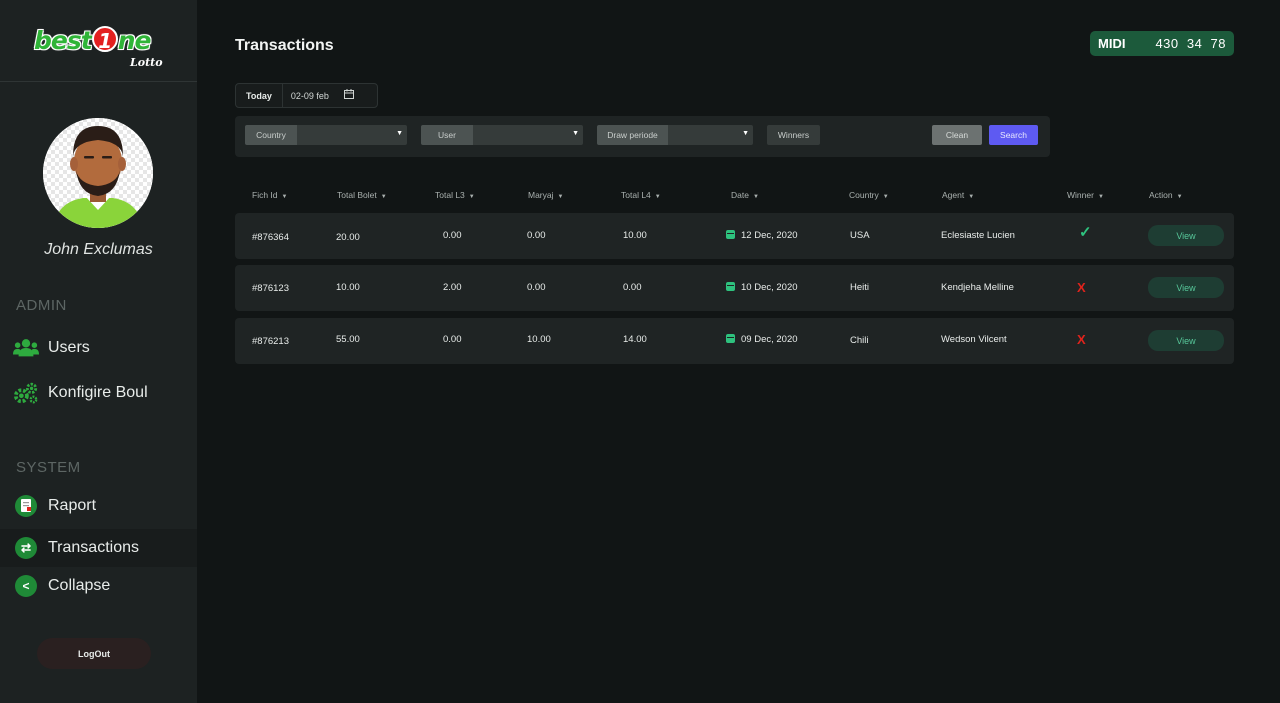  What do you see at coordinates (635, 339) in the screenshot?
I see `cell-total-l4: 14.00` at bounding box center [635, 339].